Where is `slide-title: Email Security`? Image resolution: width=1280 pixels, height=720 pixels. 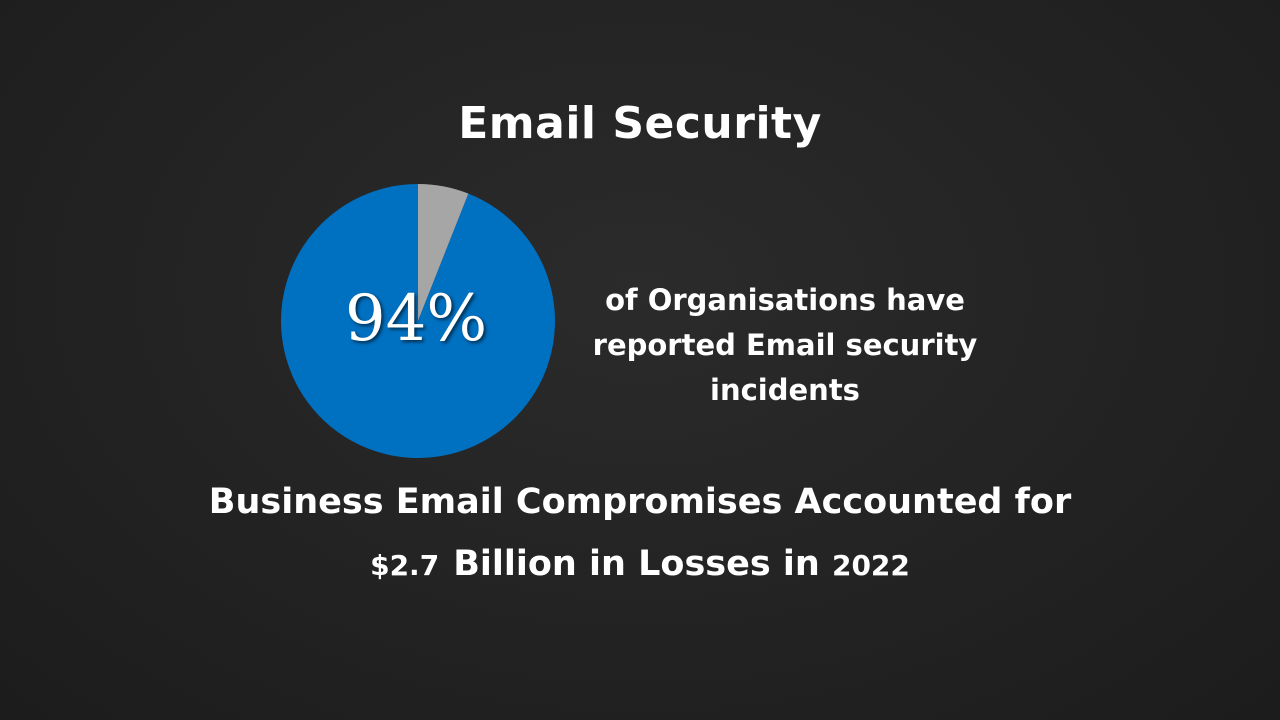
slide-title: Email Security is located at coordinates (640, 123).